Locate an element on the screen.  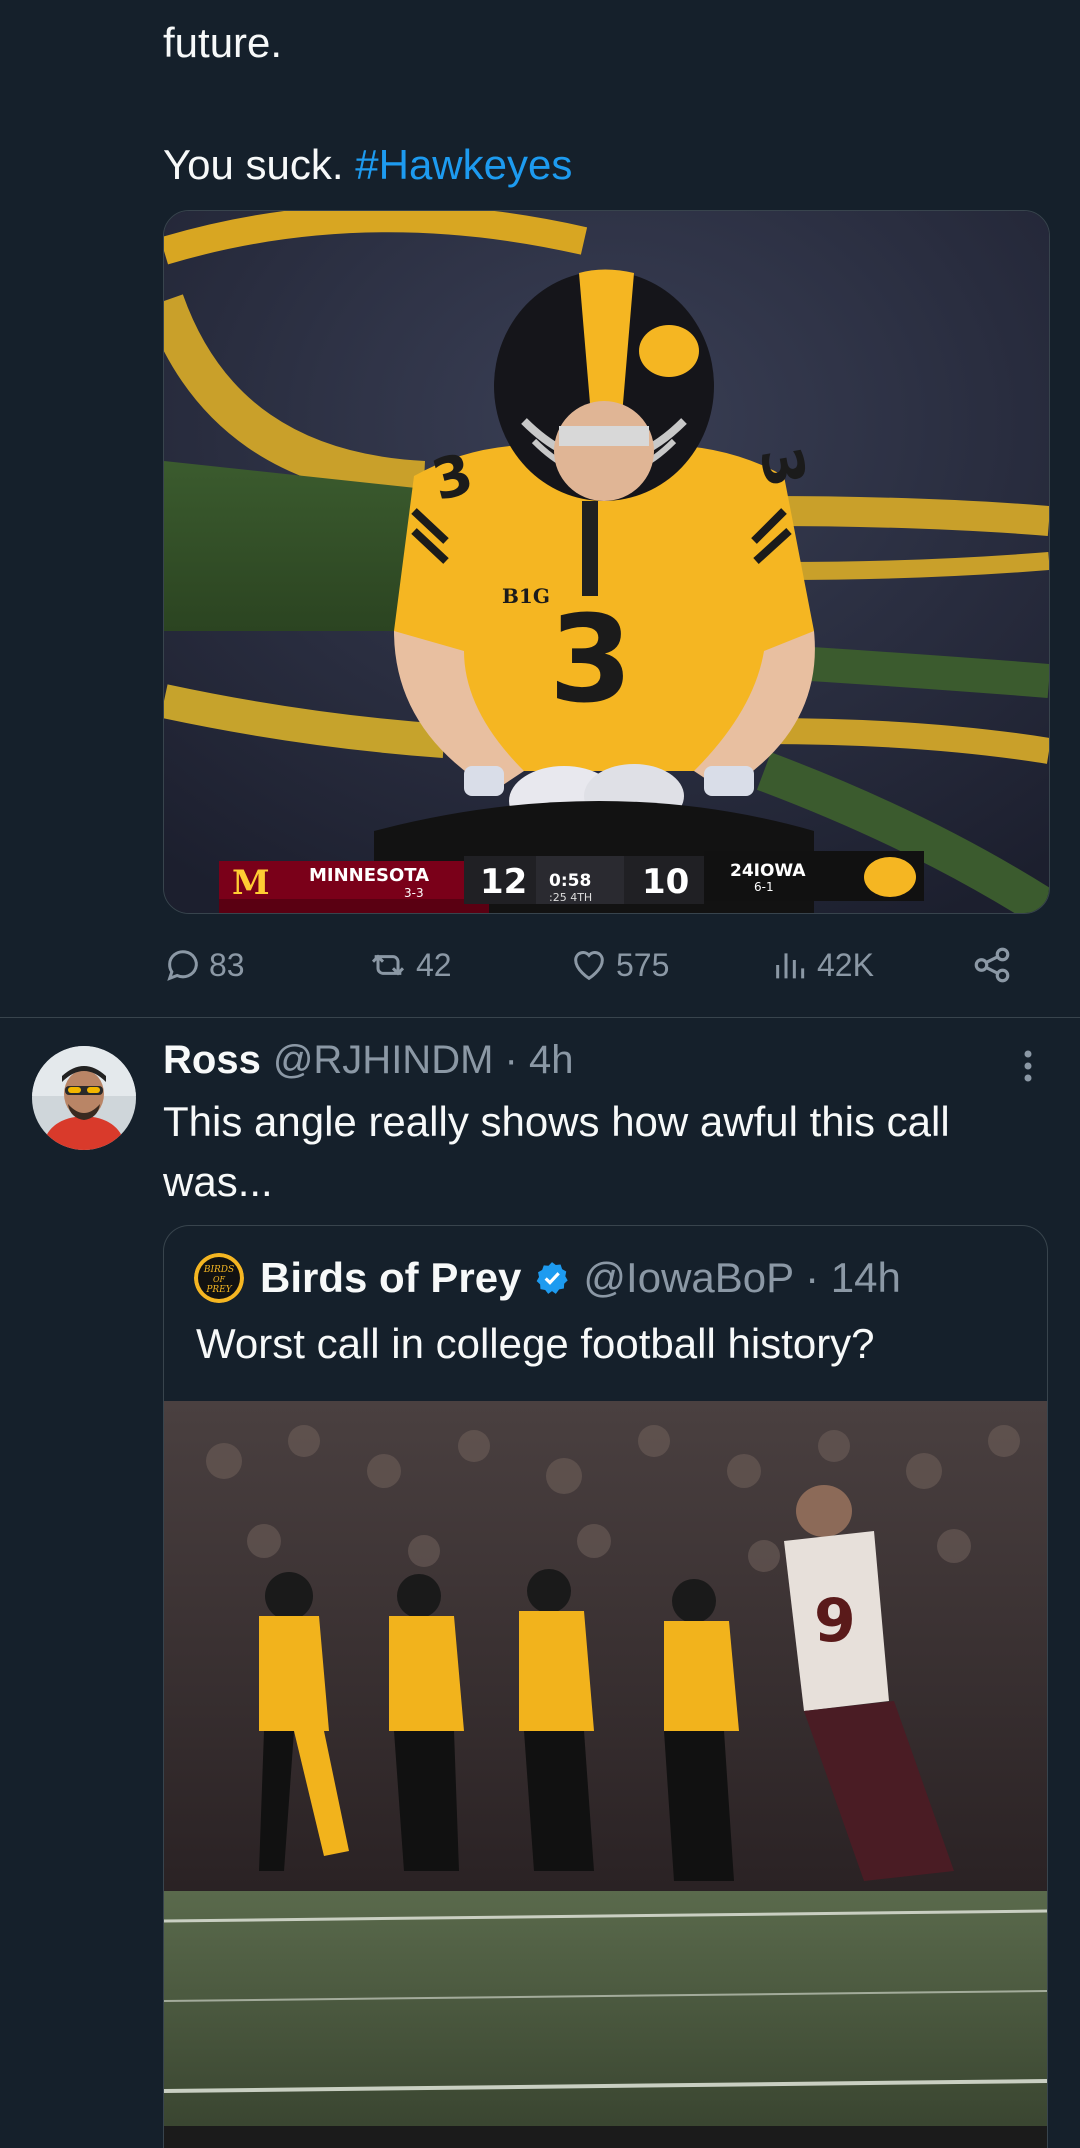
svg-text: PREY is located at coordinates (218, 1290).